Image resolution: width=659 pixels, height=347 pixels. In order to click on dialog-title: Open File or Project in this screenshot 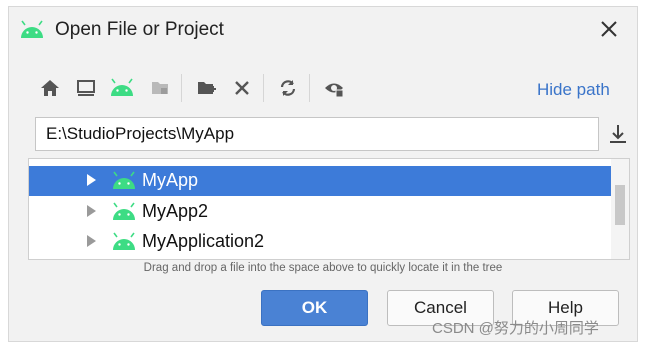, I will do `click(139, 29)`.